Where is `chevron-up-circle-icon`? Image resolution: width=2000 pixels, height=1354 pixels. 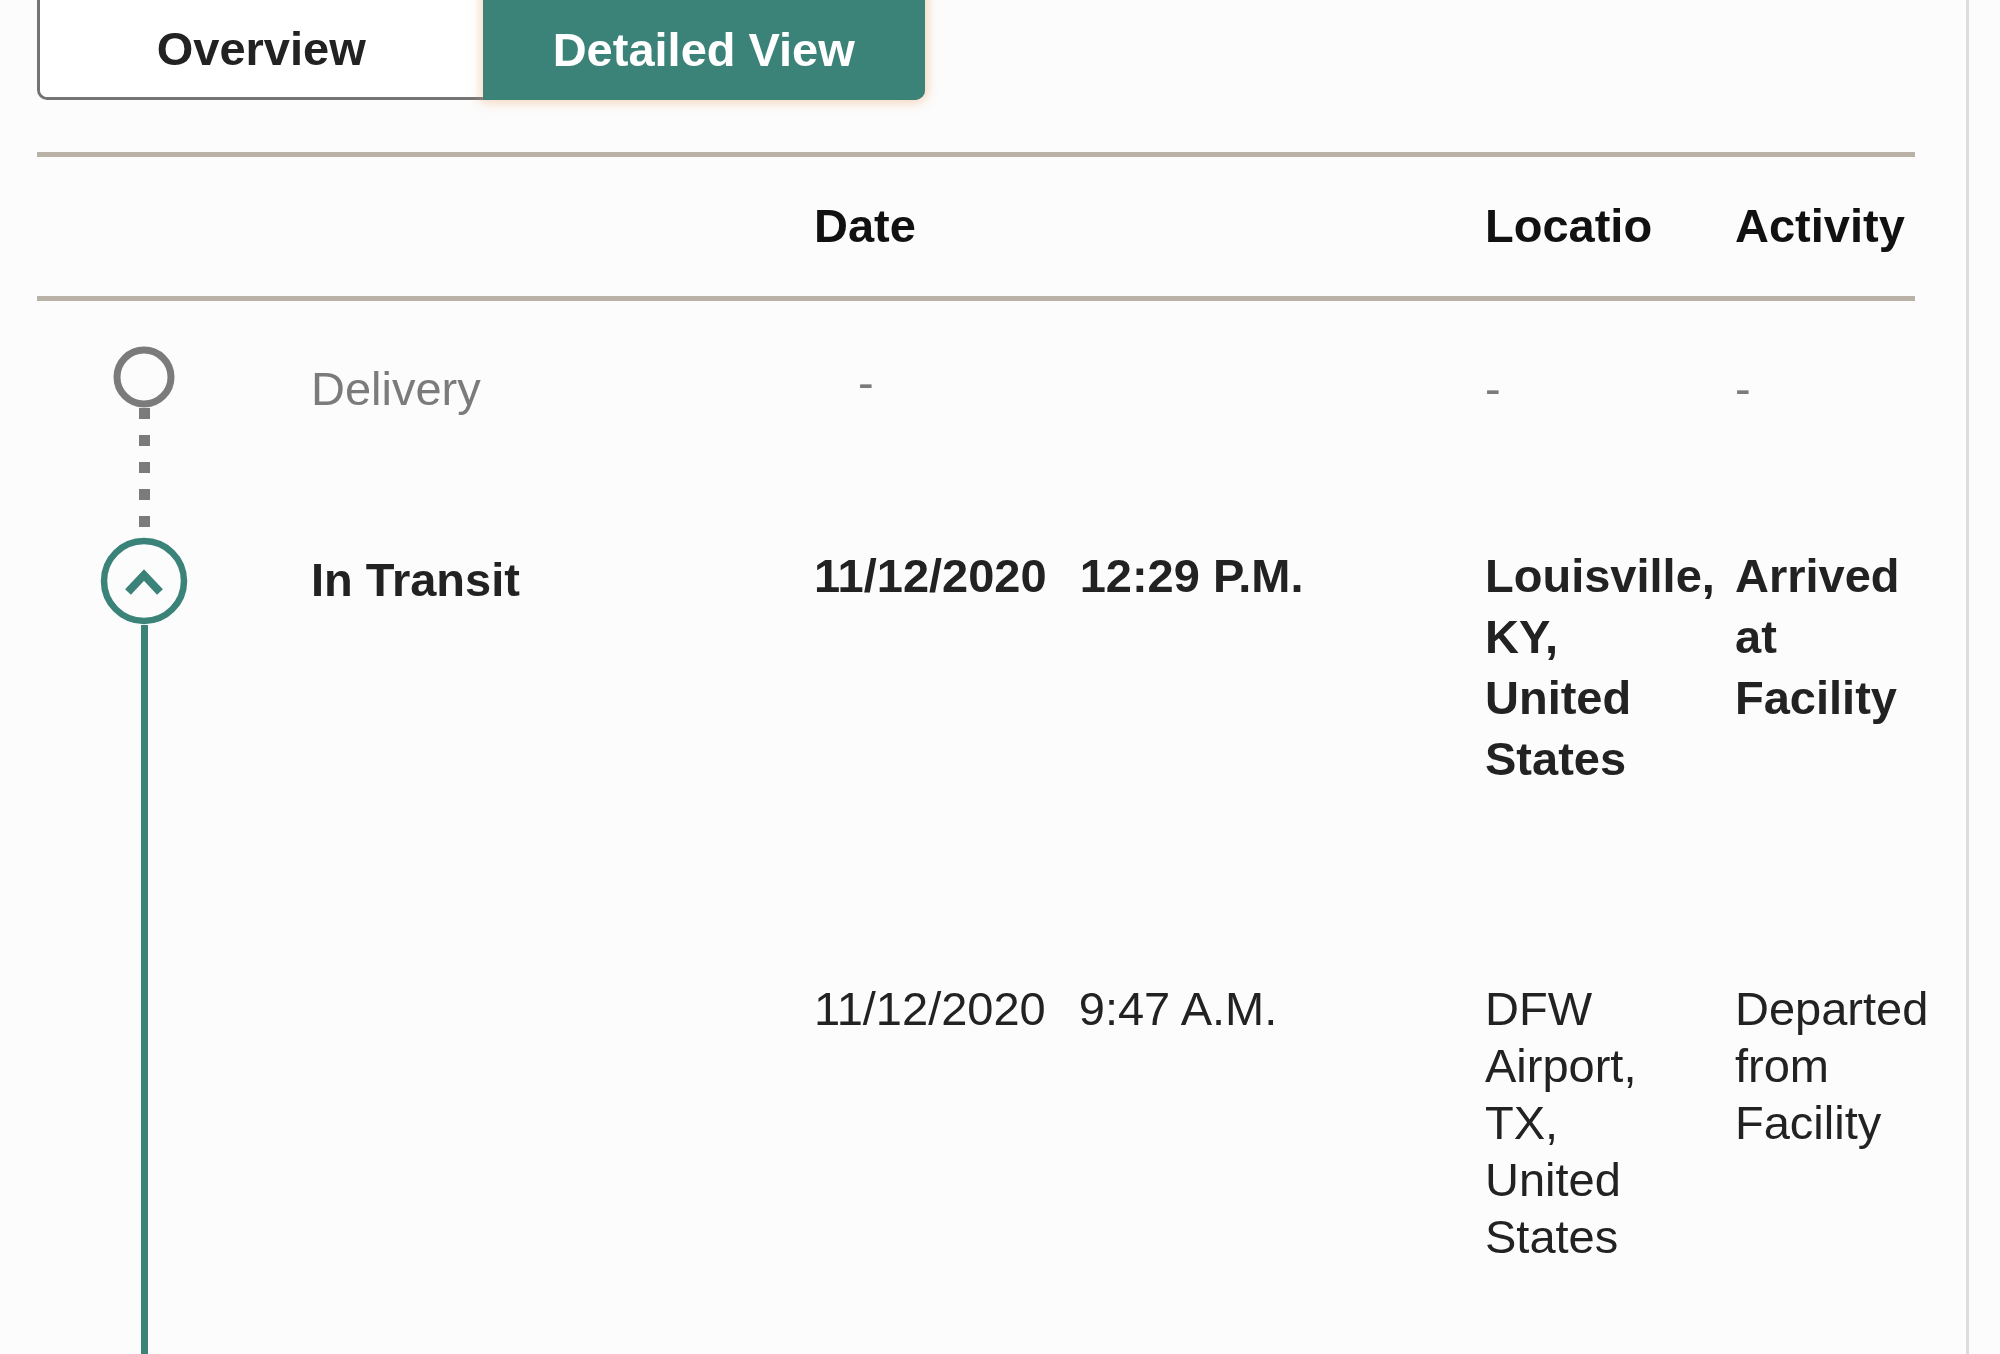 chevron-up-circle-icon is located at coordinates (144, 581).